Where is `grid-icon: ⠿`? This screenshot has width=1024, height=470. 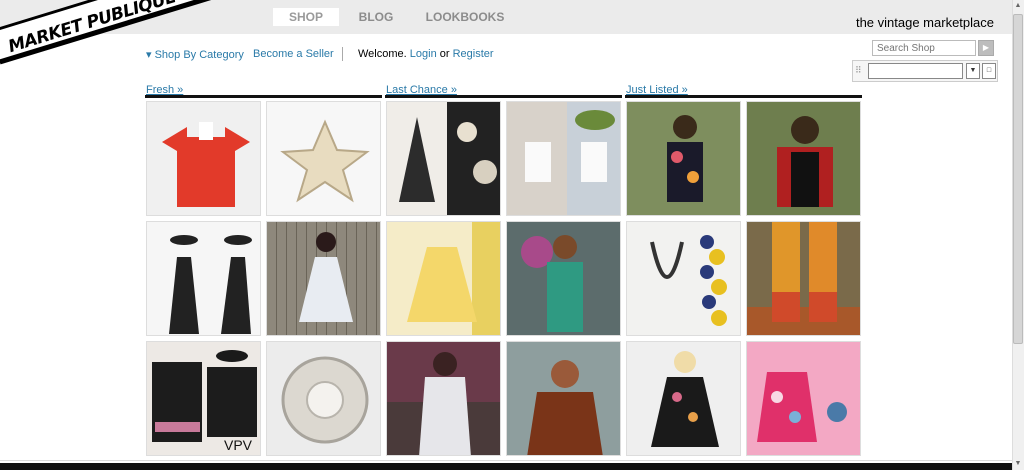 grid-icon: ⠿ is located at coordinates (860, 70).